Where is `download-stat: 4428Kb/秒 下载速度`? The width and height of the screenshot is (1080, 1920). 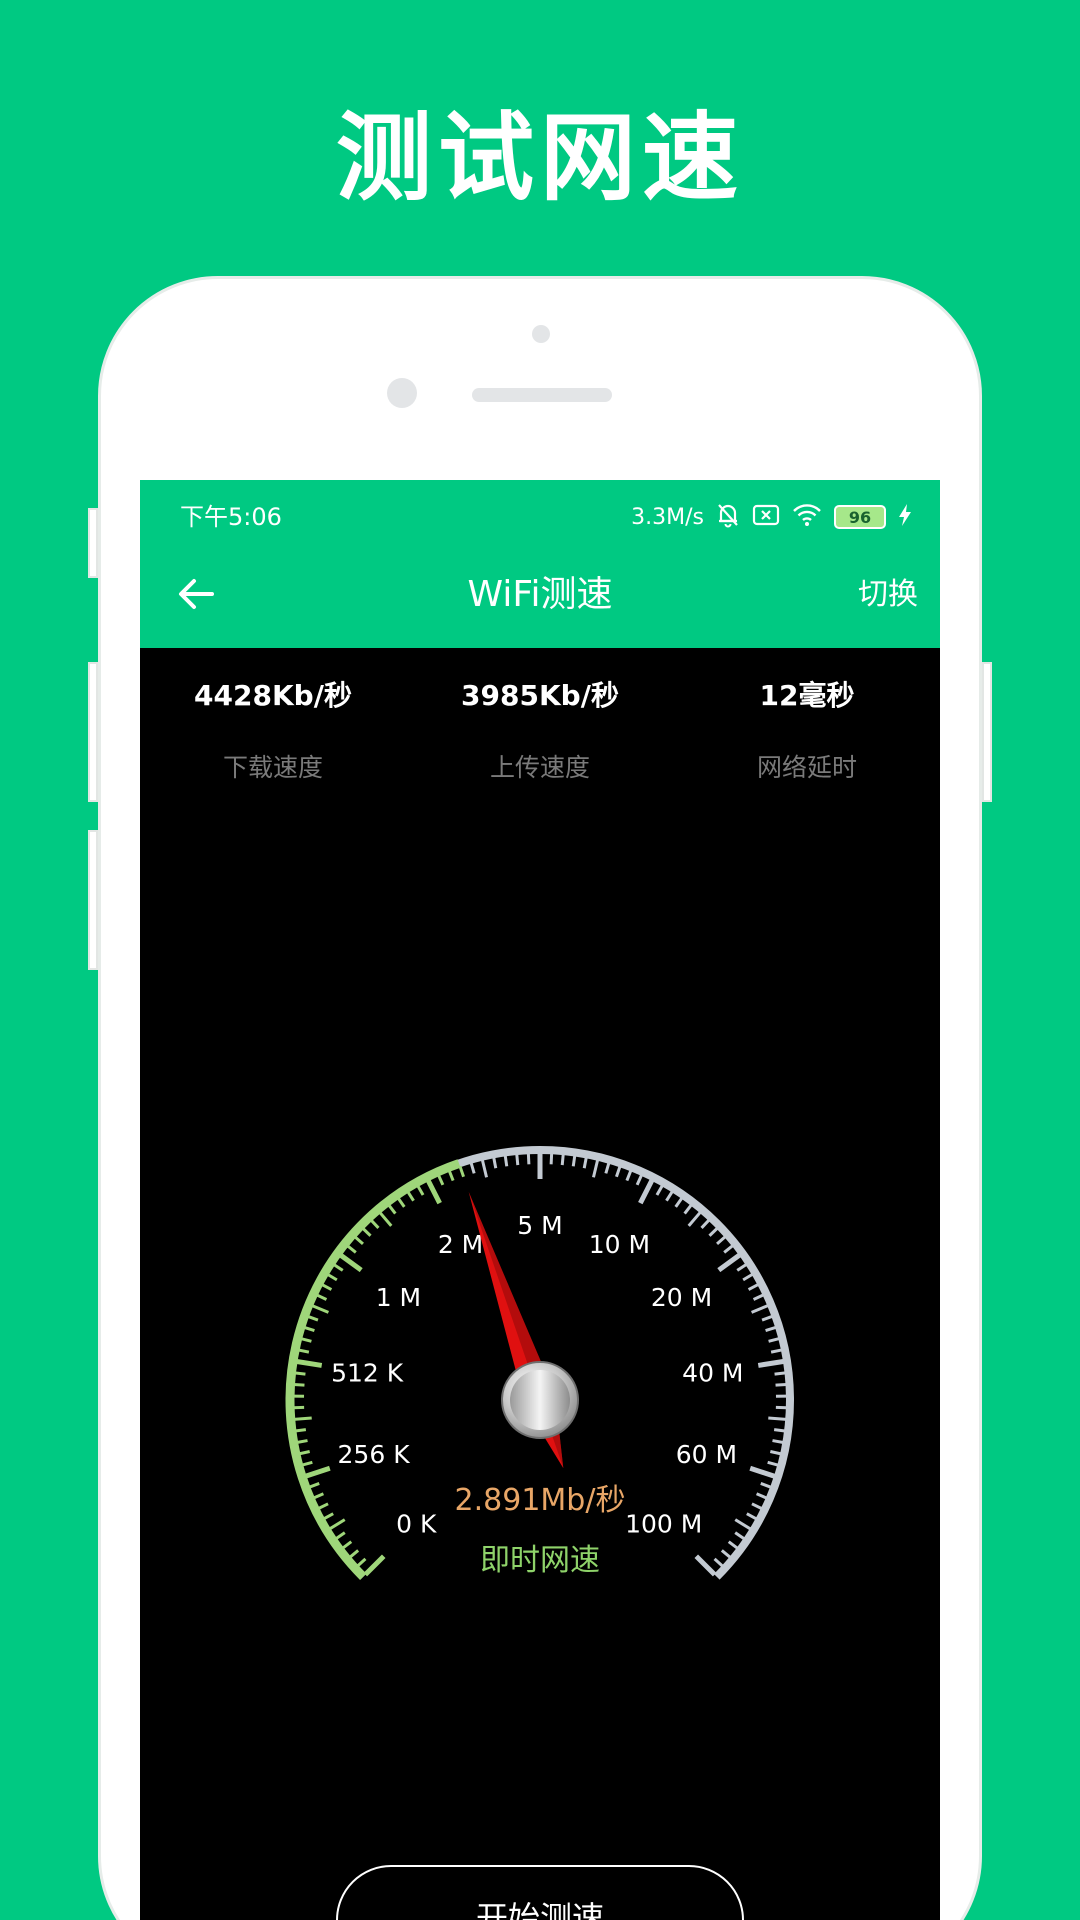
download-stat: 4428Kb/秒 下载速度 is located at coordinates (273, 731).